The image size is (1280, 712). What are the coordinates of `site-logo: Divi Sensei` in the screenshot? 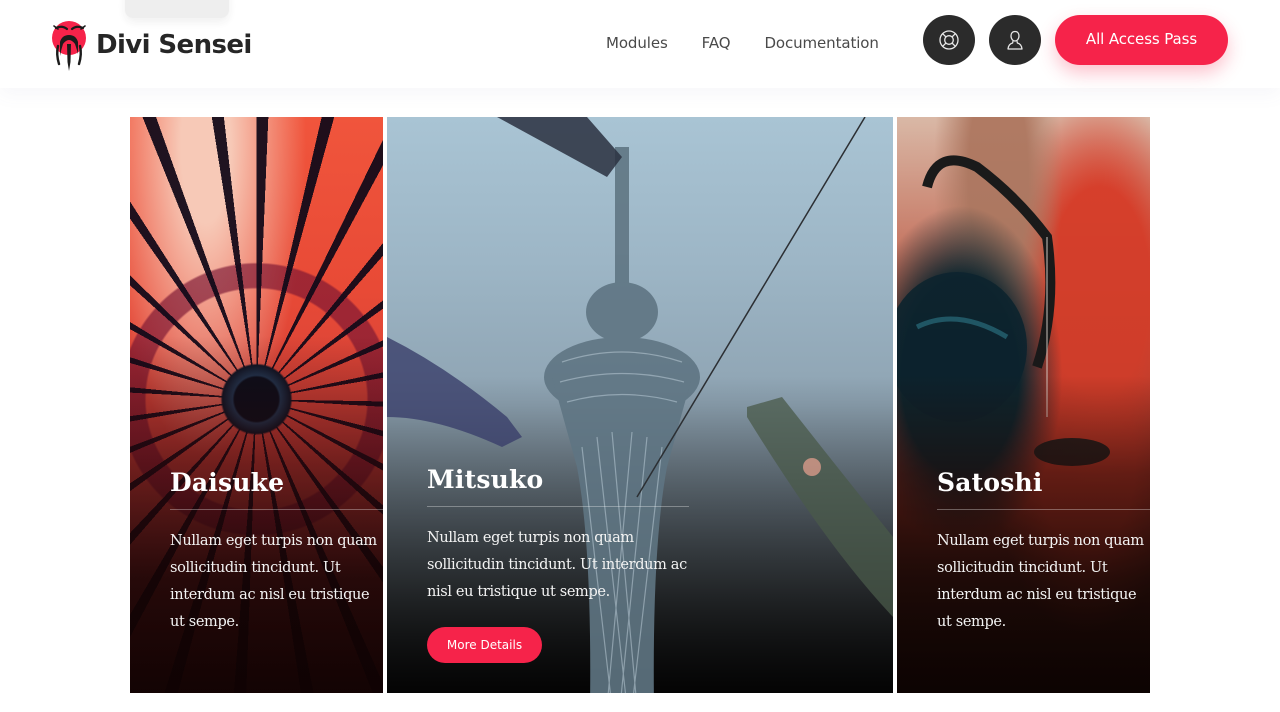 It's located at (151, 46).